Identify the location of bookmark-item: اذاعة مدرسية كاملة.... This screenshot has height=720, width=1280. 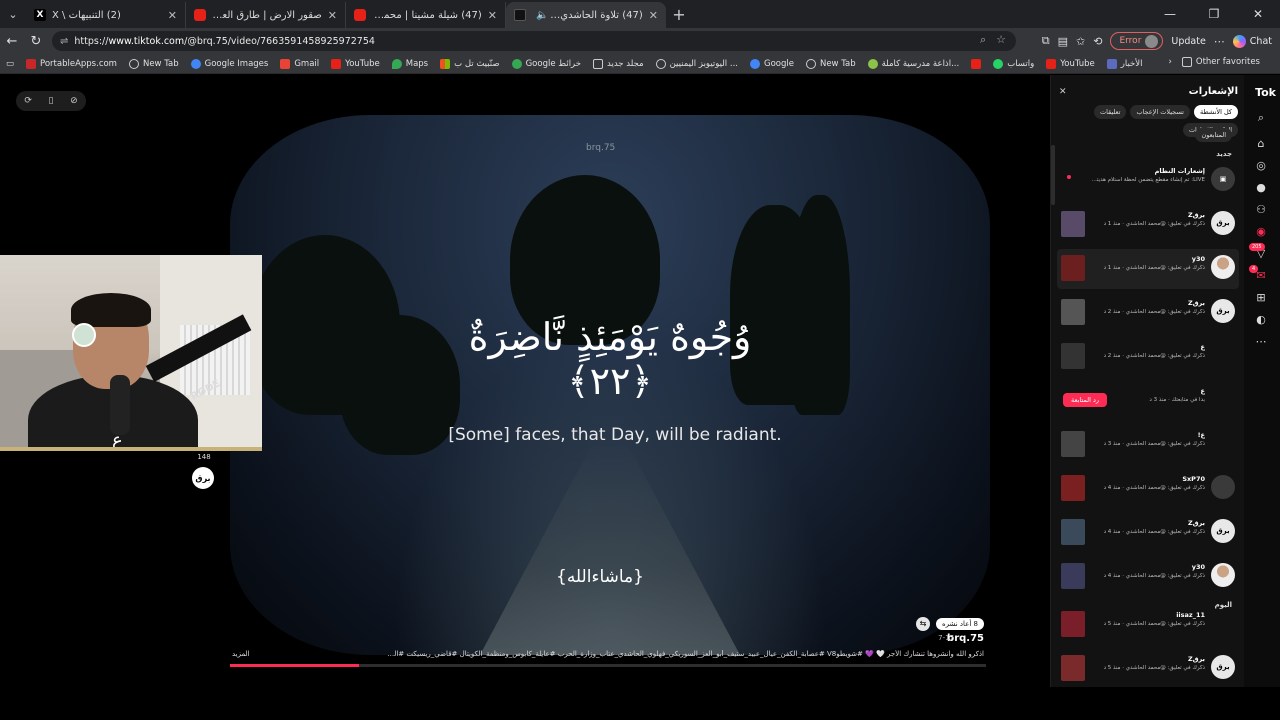
(913, 63).